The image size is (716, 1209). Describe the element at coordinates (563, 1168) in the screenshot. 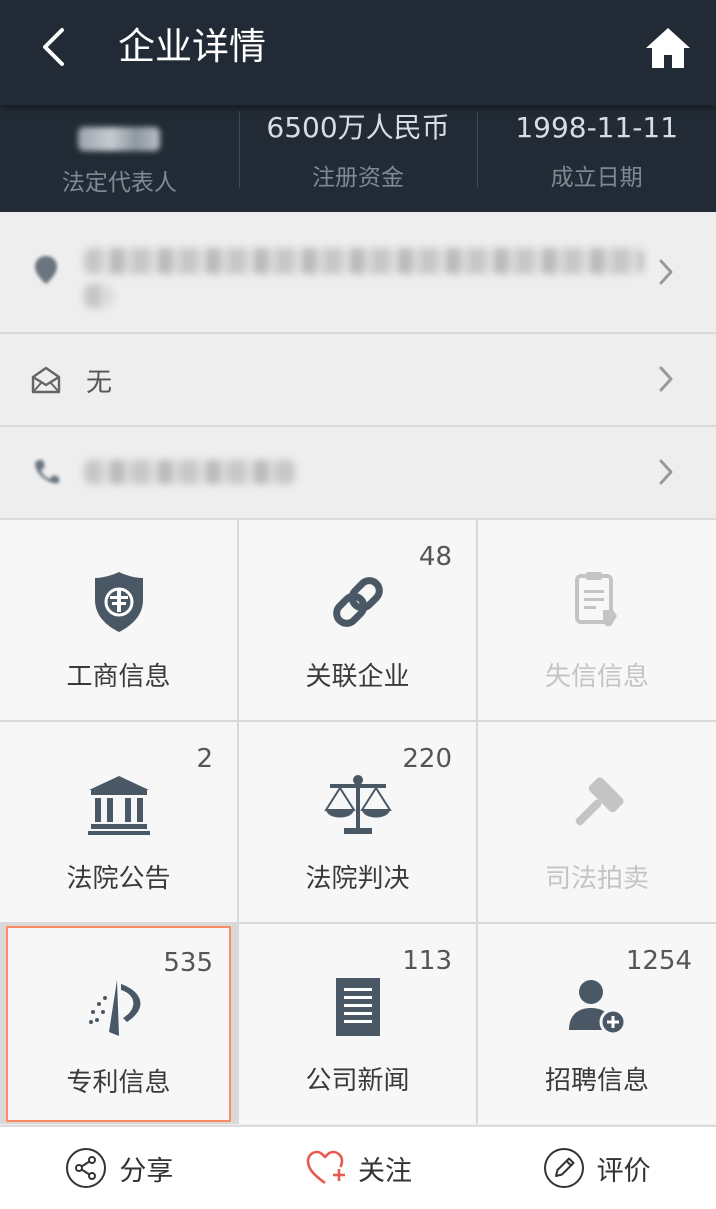

I see `edit-pen-icon` at that location.